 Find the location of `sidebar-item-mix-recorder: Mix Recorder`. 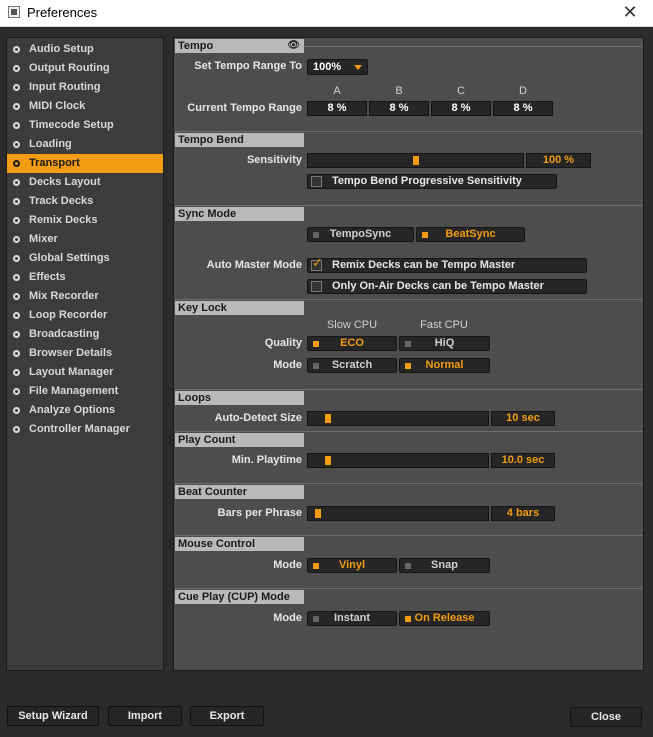

sidebar-item-mix-recorder: Mix Recorder is located at coordinates (85, 296).